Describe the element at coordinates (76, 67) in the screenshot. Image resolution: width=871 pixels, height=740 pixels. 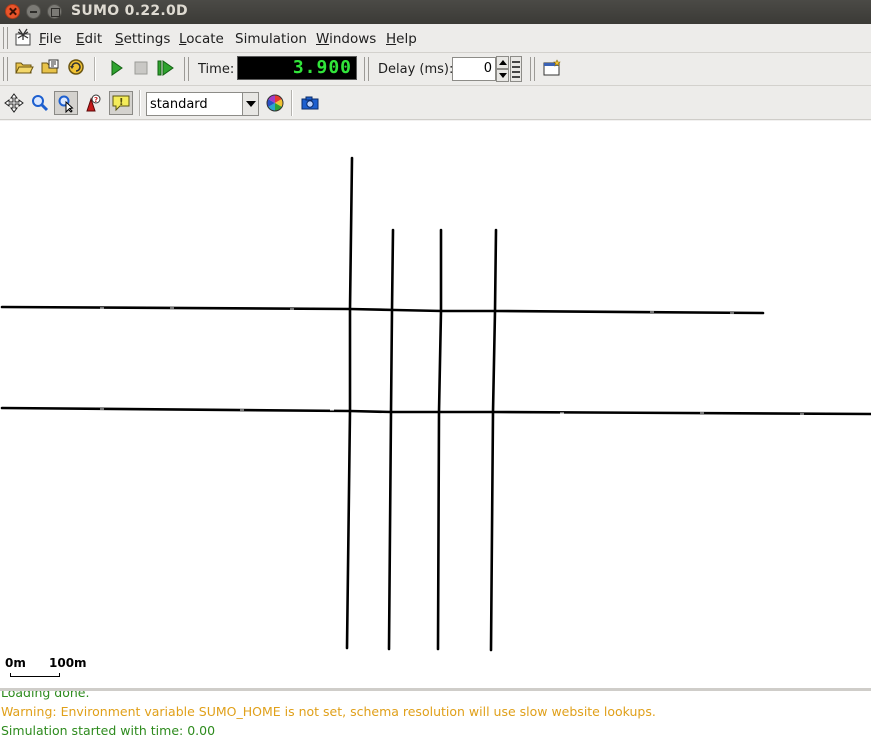
I see `reload-icon` at that location.